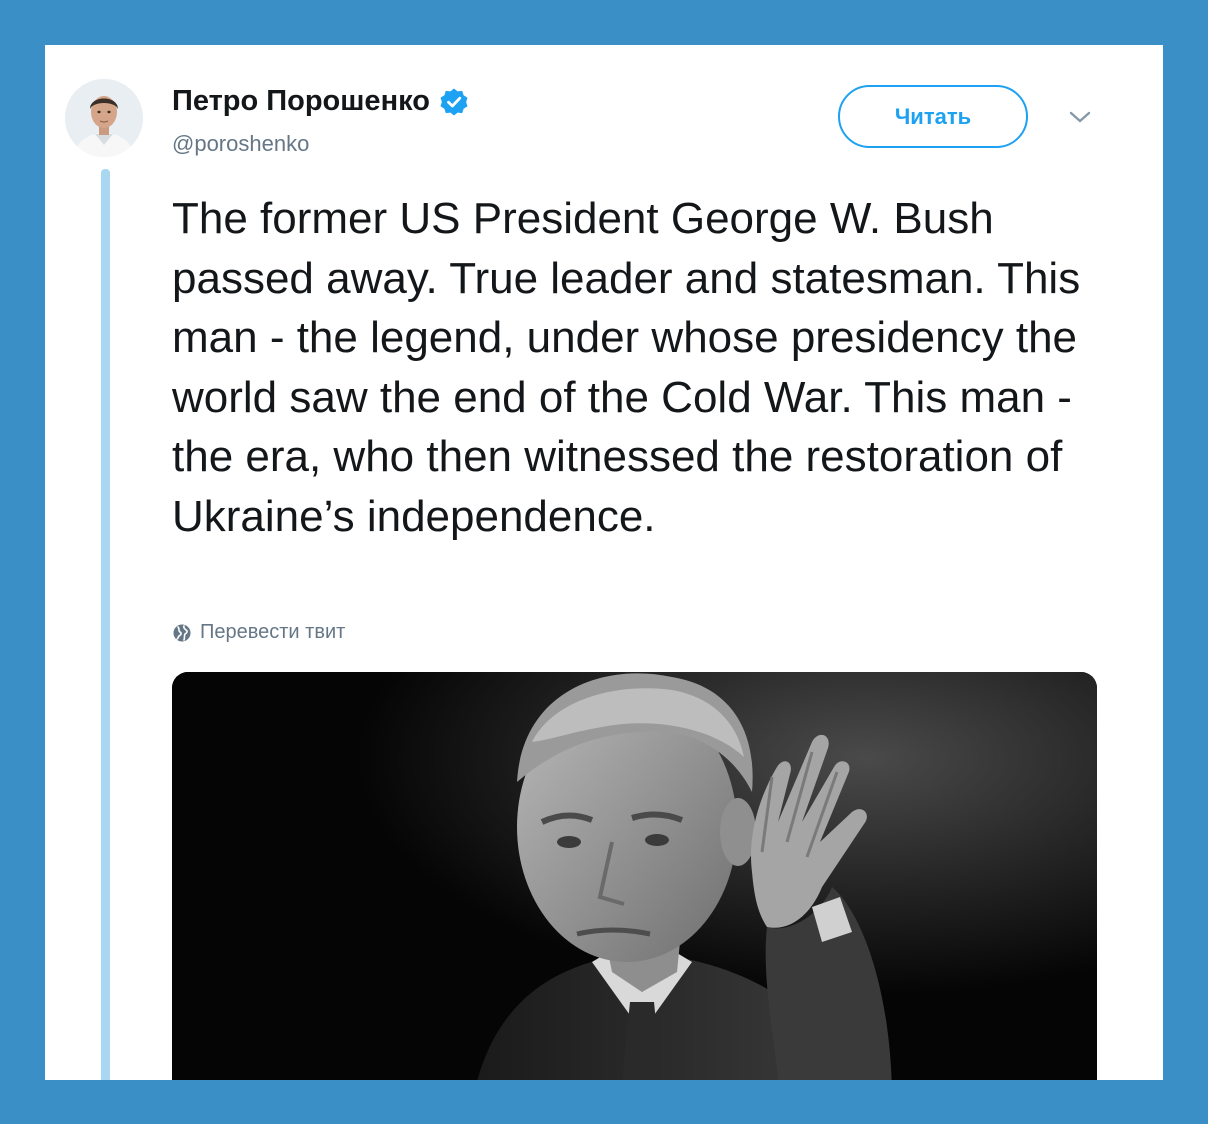  I want to click on translate-tweet-link: Перевести твит, so click(258, 632).